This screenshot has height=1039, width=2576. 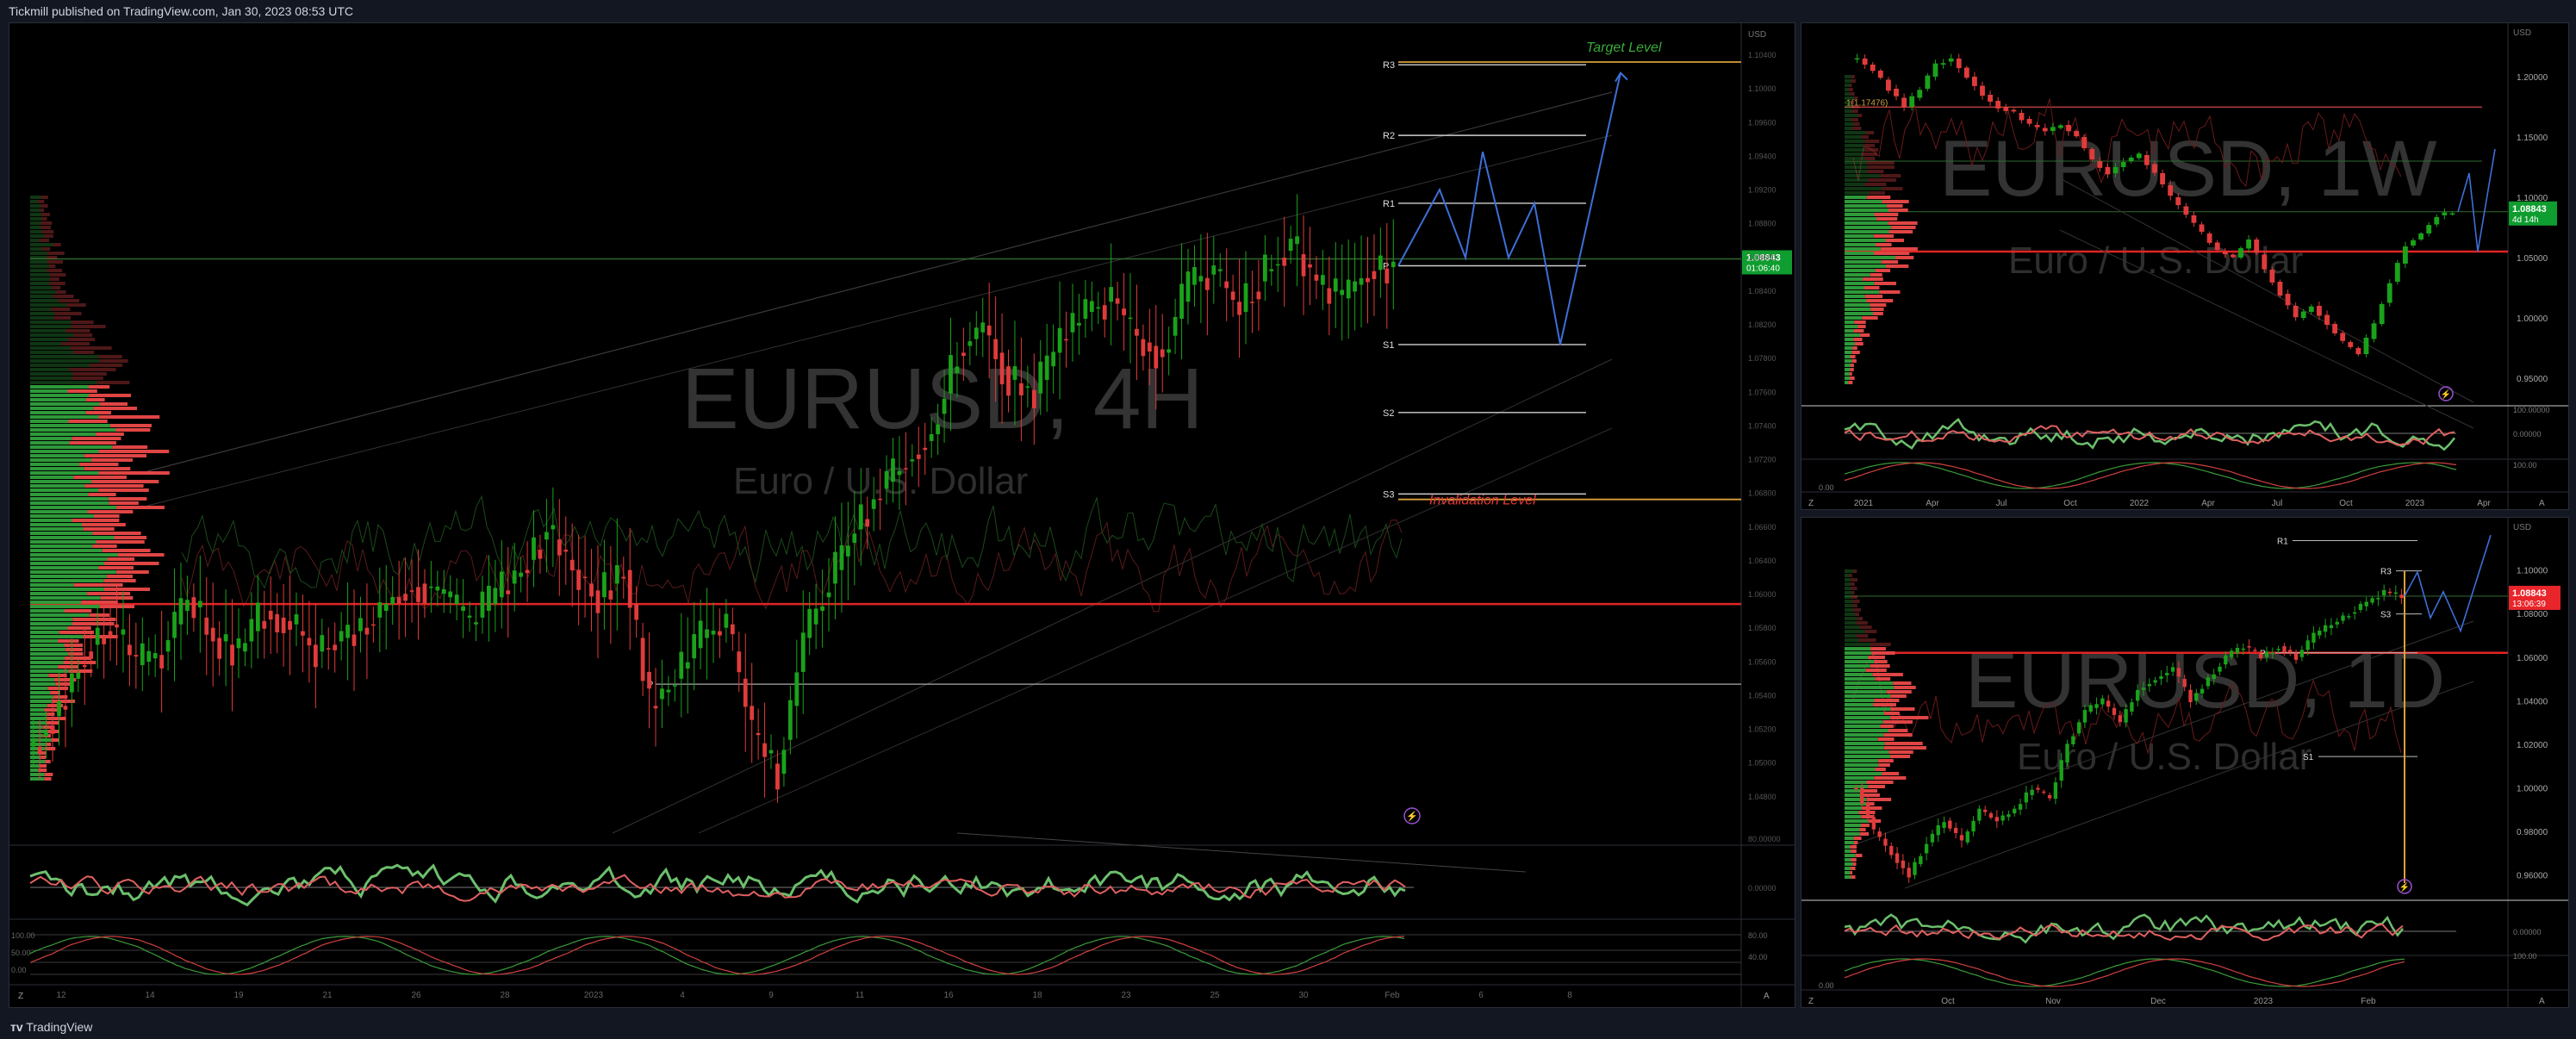 I want to click on pivot-label-r1: R1, so click(x=1389, y=204).